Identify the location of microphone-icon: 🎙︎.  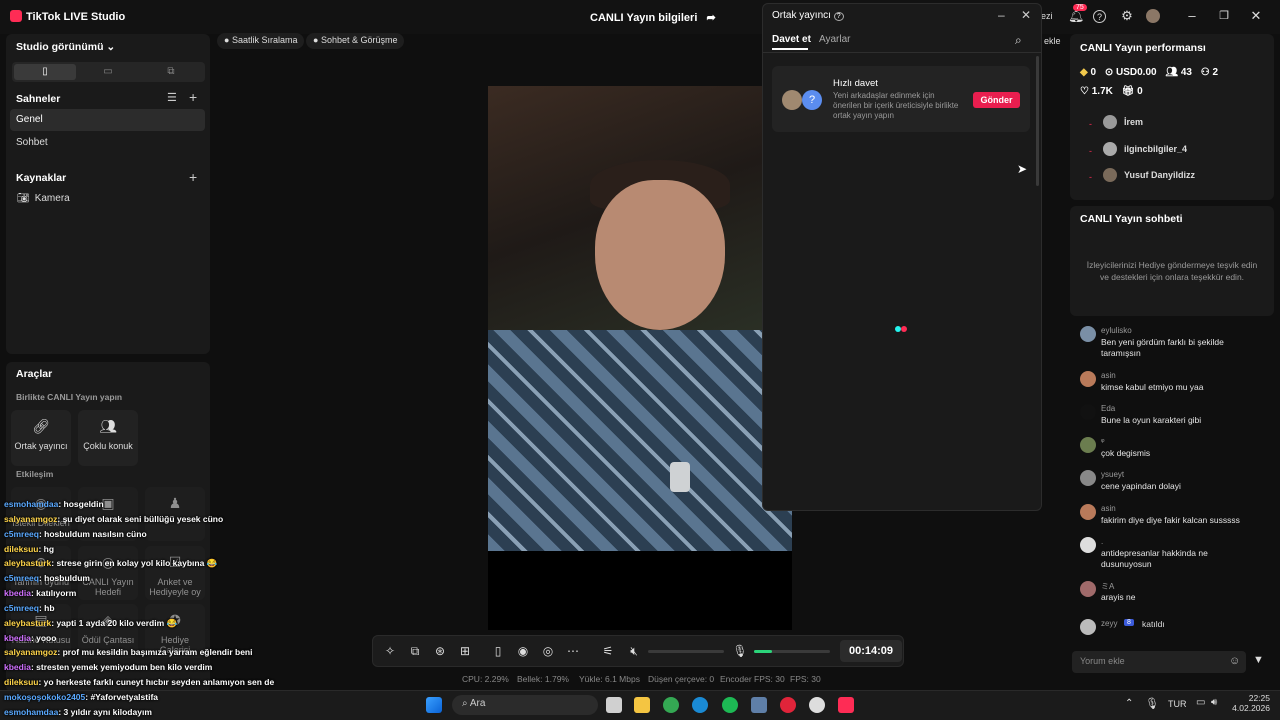
(740, 651).